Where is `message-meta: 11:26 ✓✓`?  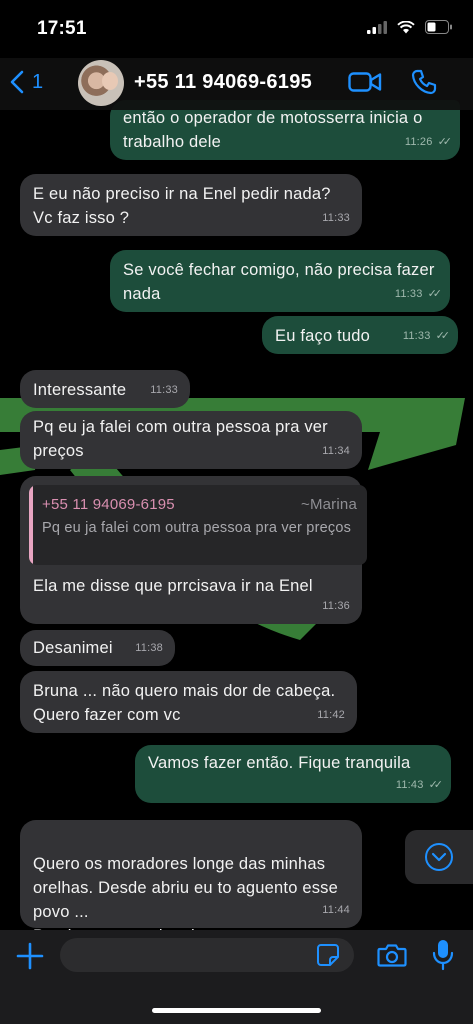
message-meta: 11:26 ✓✓ is located at coordinates (428, 142).